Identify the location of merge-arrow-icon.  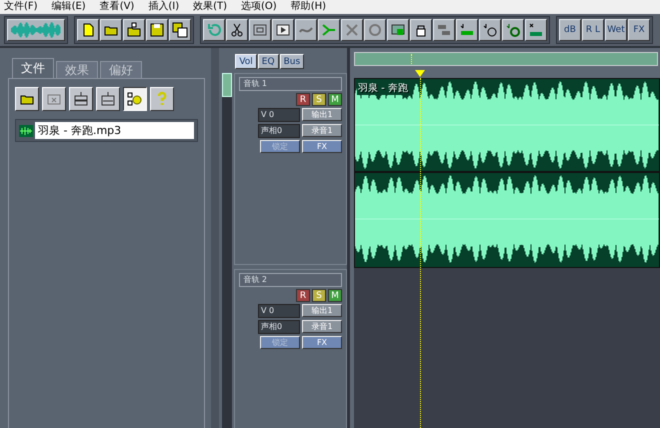
(329, 30).